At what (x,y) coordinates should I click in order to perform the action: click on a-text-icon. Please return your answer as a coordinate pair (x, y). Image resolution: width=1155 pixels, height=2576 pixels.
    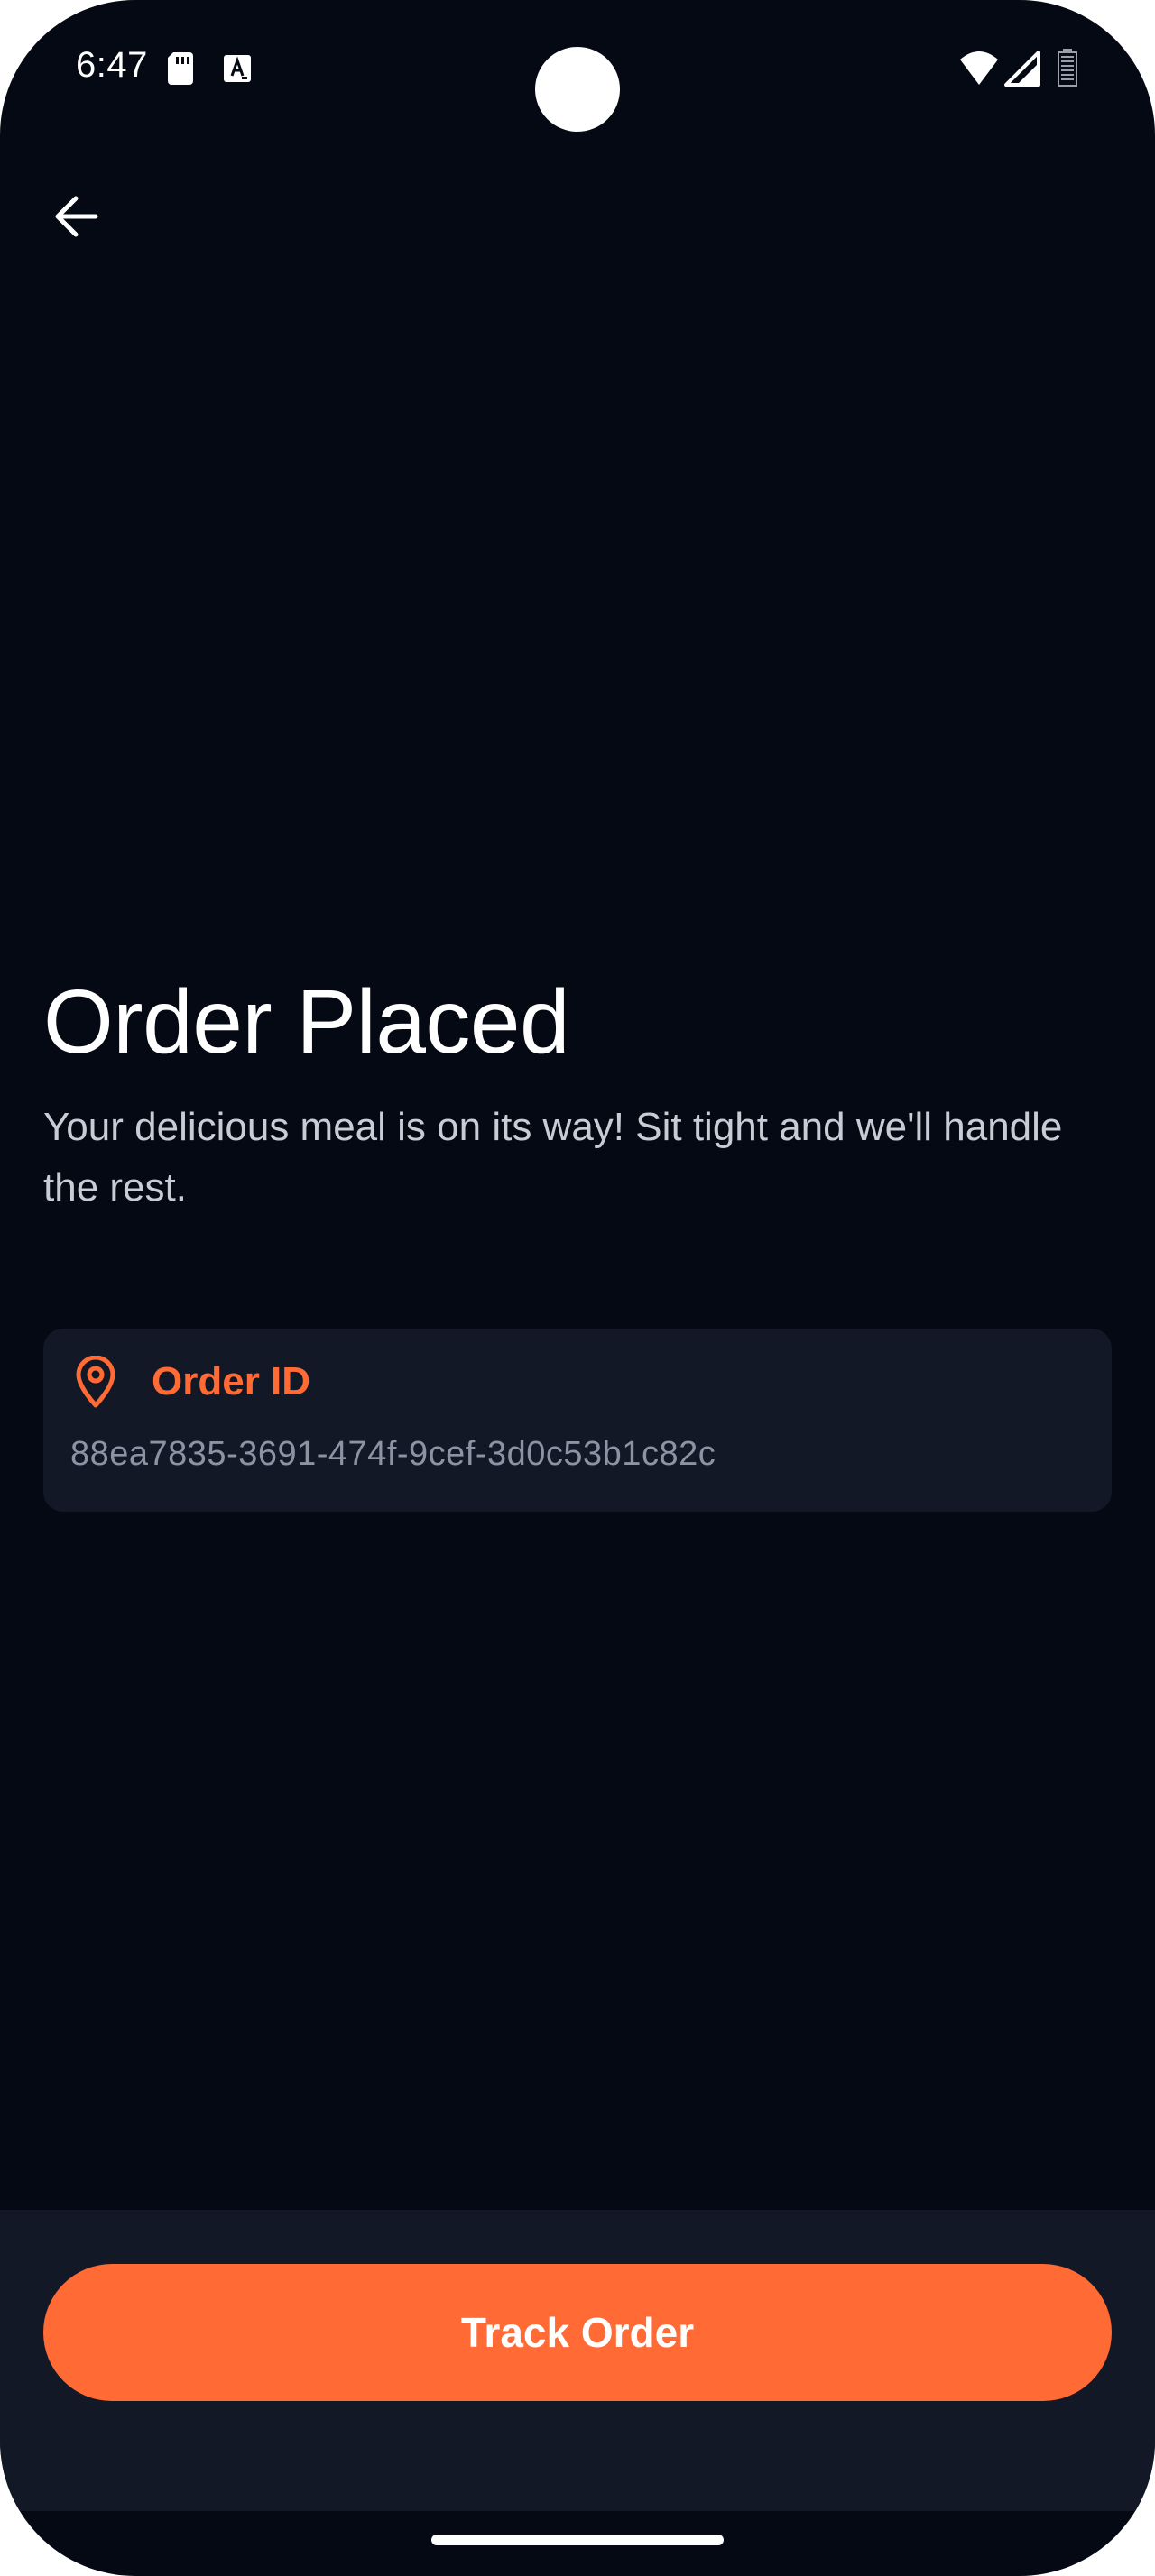
    Looking at the image, I should click on (238, 68).